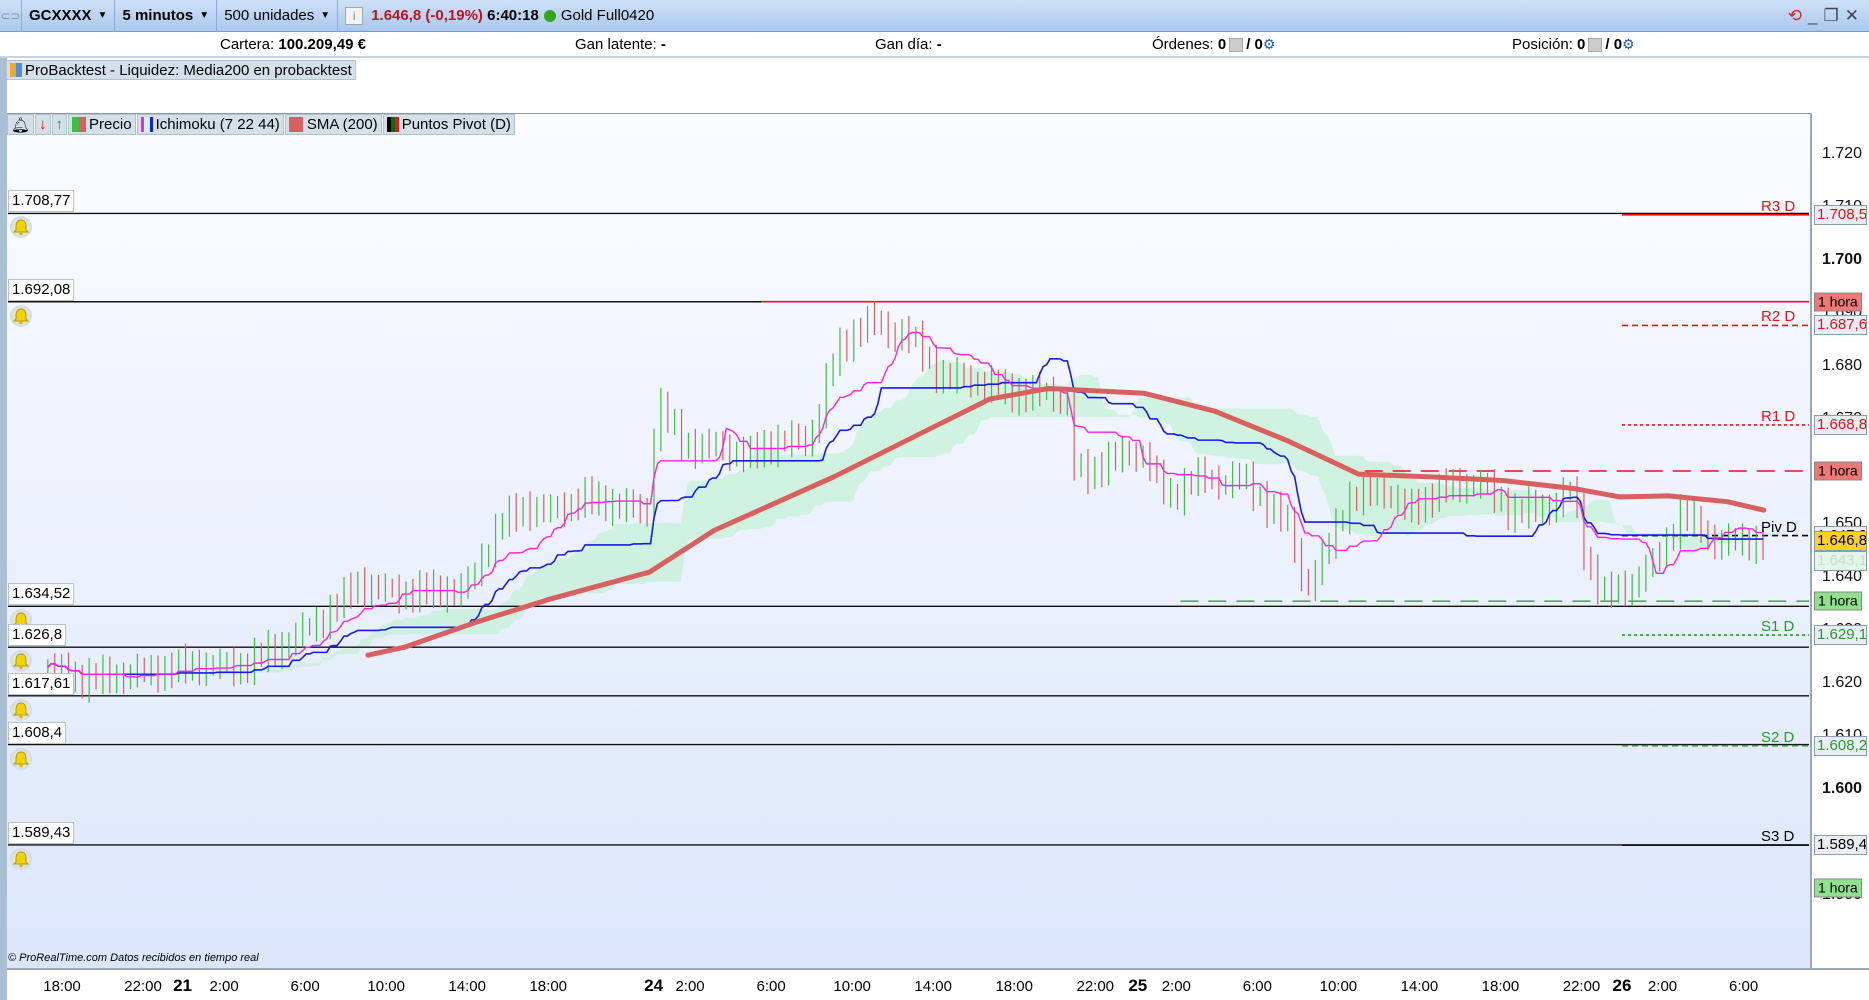 This screenshot has height=1000, width=1869. Describe the element at coordinates (41, 289) in the screenshot. I see `alert-price-label: 1.692,08` at that location.